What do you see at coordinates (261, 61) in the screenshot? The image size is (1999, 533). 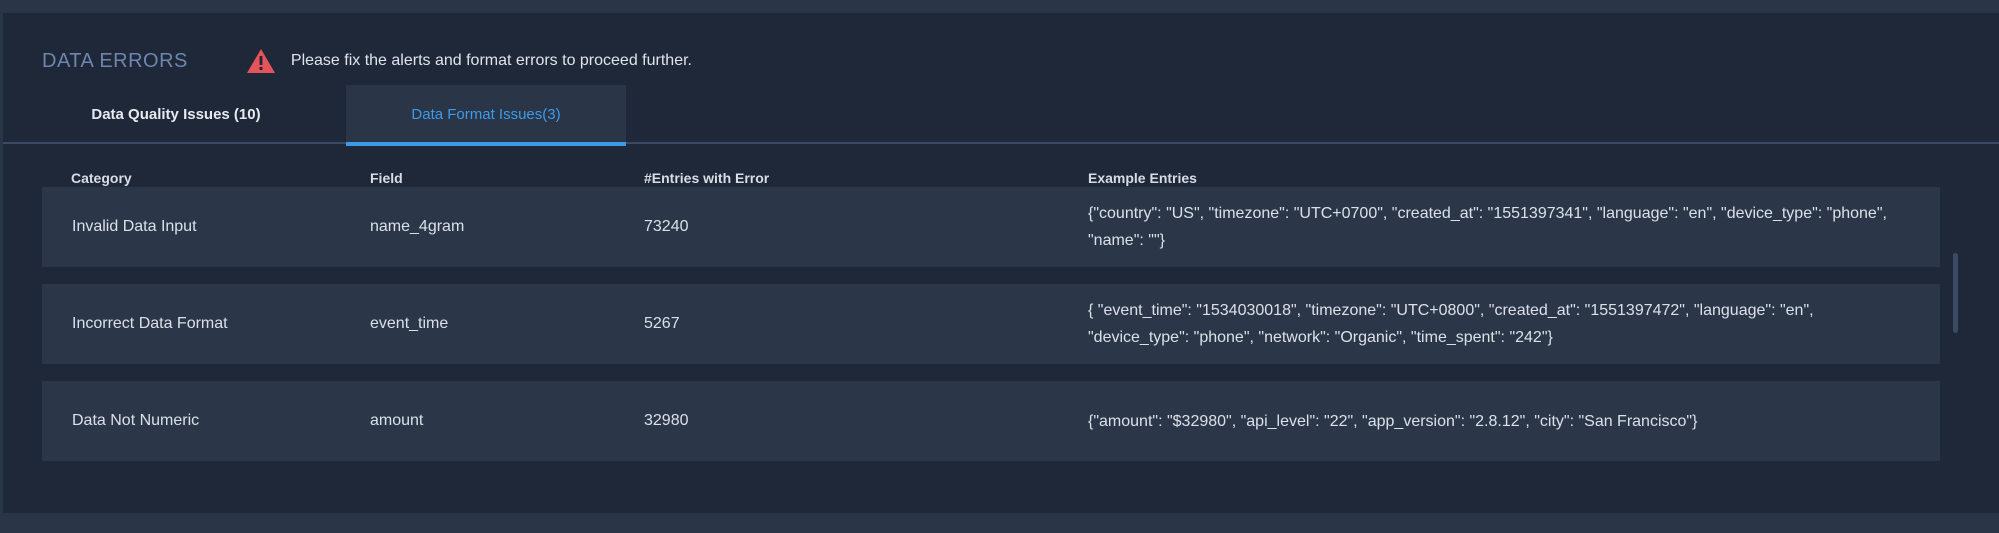 I see `warning-triangle-icon` at bounding box center [261, 61].